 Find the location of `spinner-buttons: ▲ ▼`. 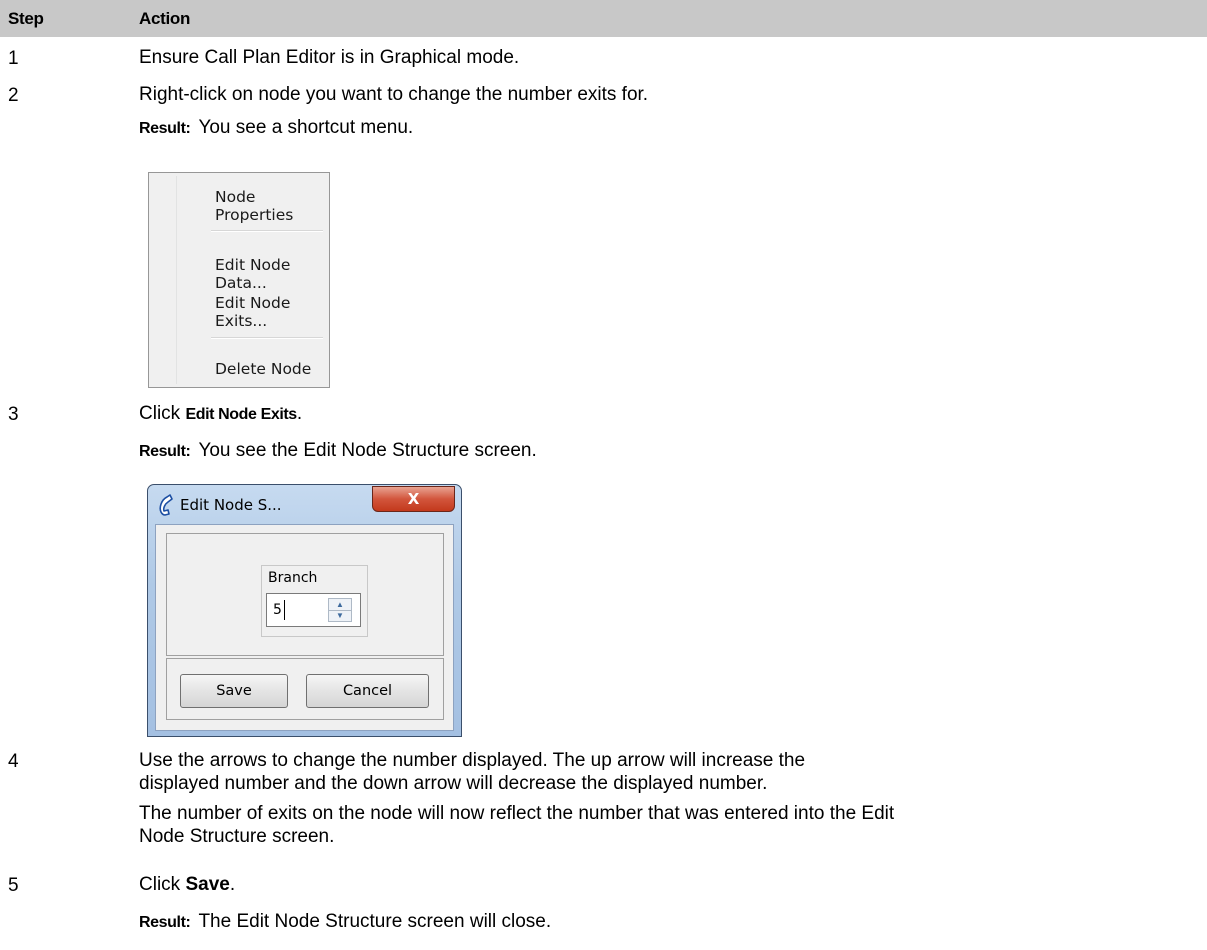

spinner-buttons: ▲ ▼ is located at coordinates (340, 610).